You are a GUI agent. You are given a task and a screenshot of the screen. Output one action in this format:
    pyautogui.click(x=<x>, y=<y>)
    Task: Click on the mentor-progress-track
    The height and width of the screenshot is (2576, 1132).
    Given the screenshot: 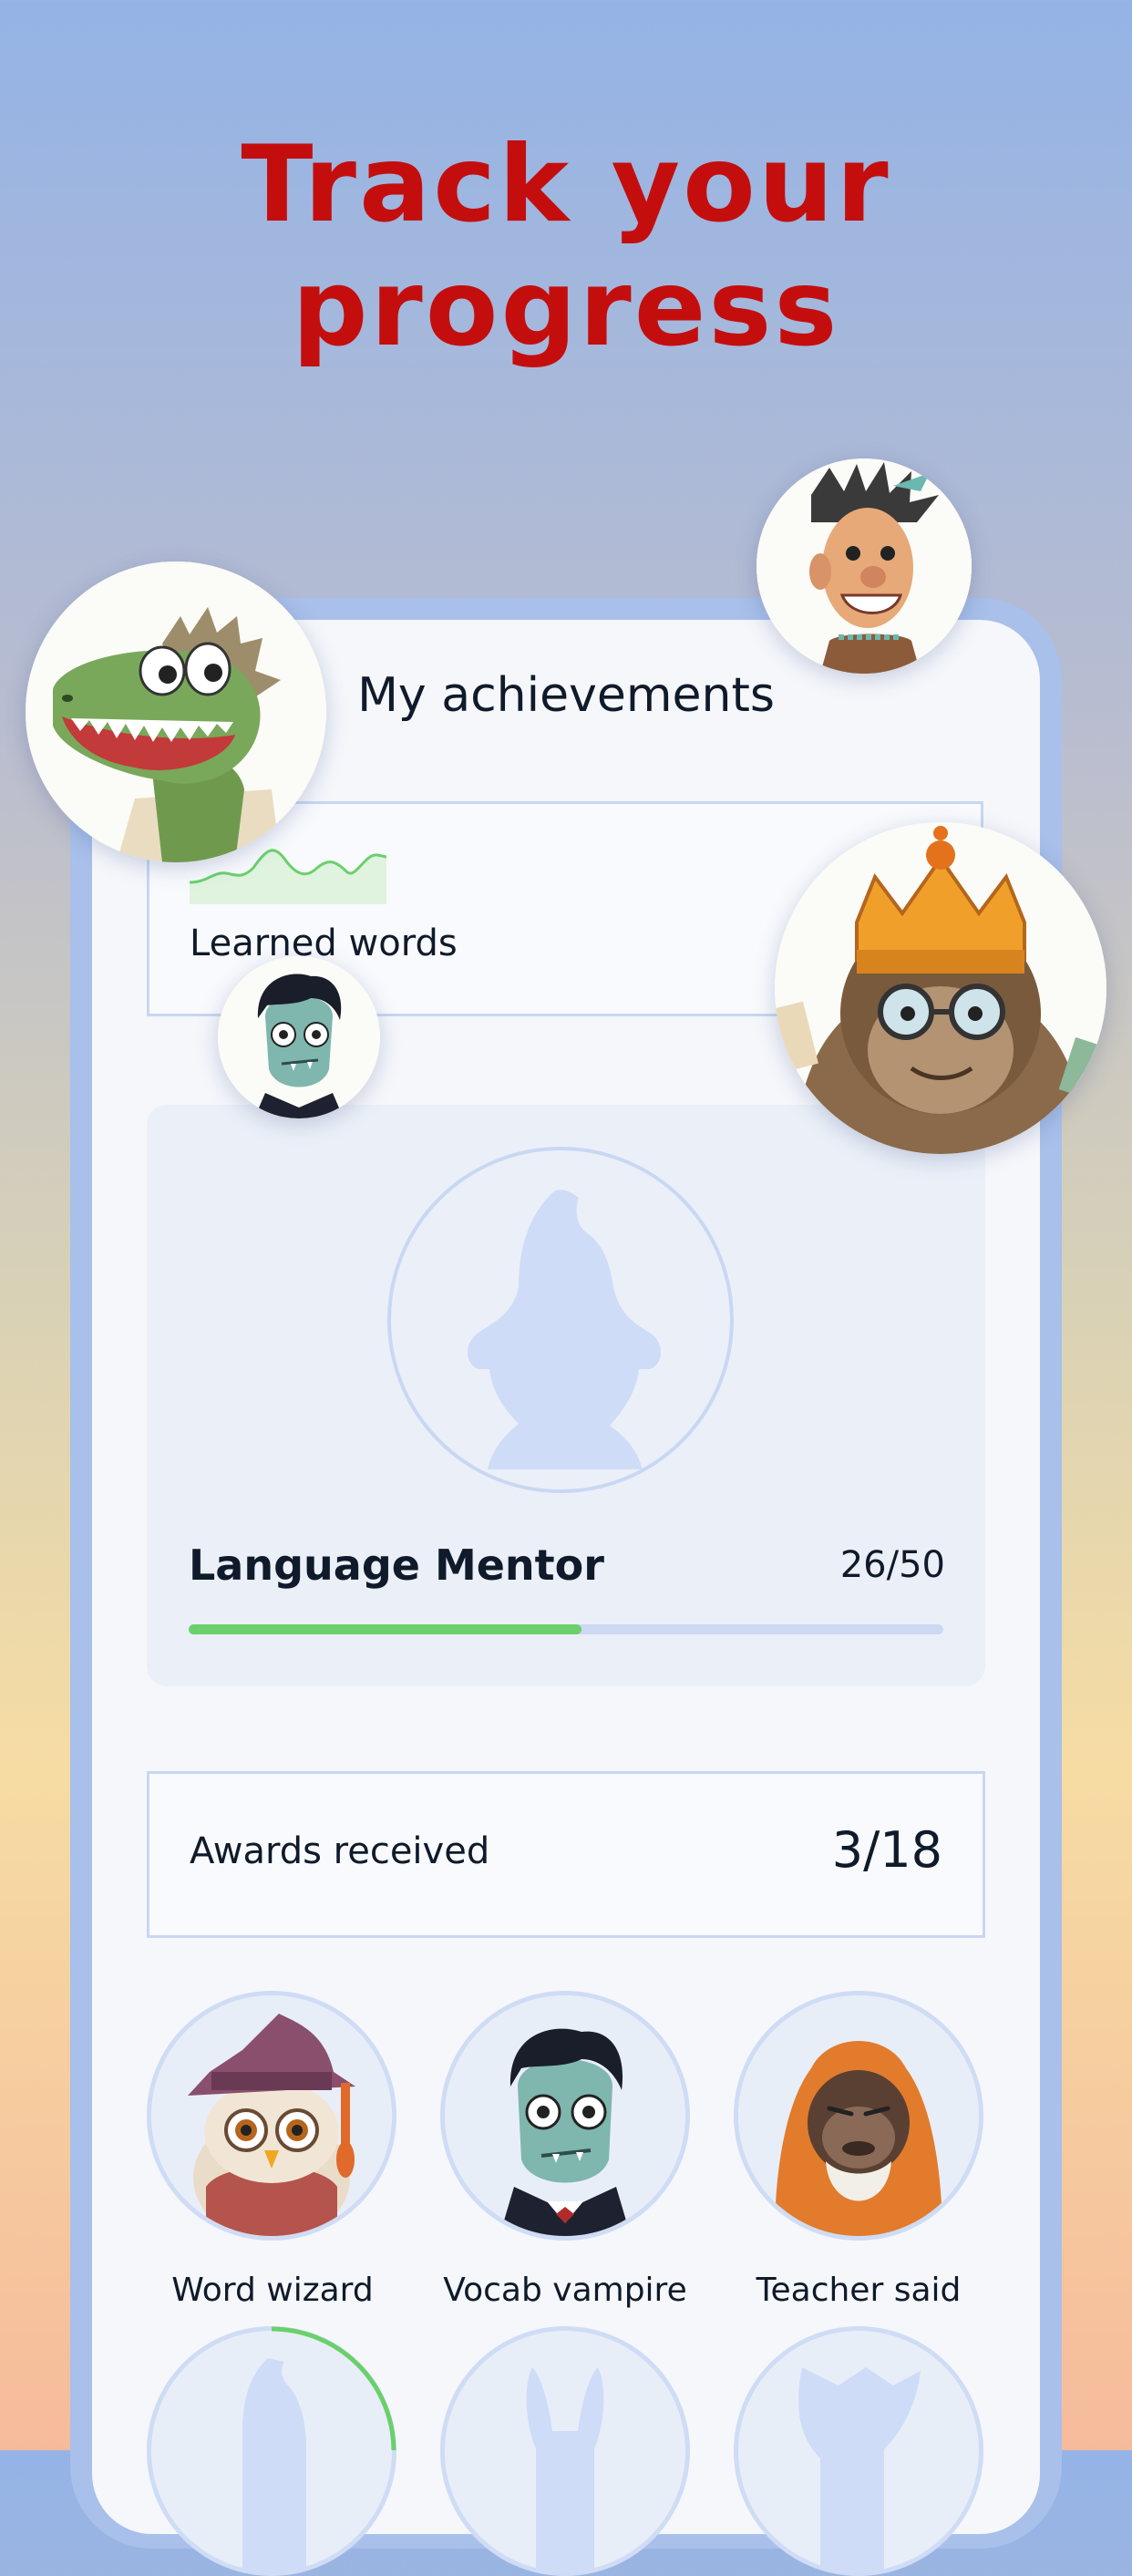 What is the action you would take?
    pyautogui.click(x=566, y=1629)
    